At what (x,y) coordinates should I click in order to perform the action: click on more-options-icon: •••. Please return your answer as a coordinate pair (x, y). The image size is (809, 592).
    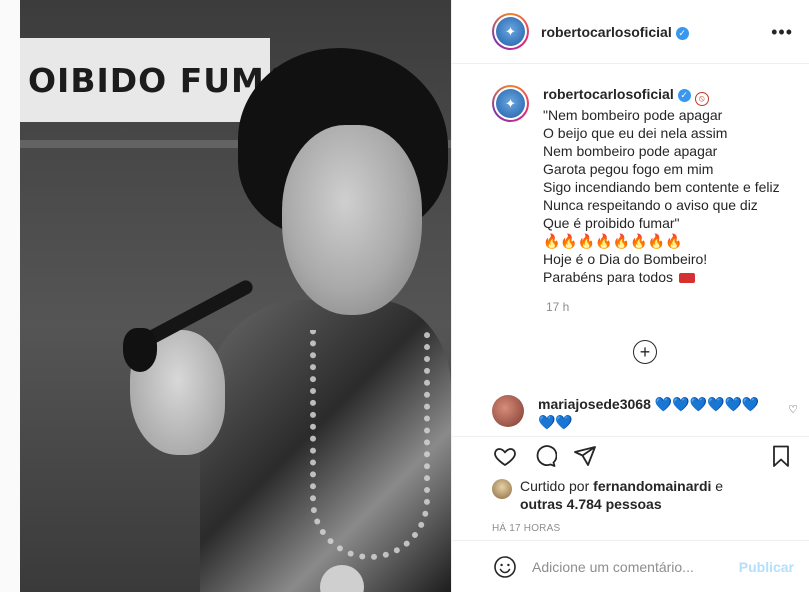
    Looking at the image, I should click on (782, 32).